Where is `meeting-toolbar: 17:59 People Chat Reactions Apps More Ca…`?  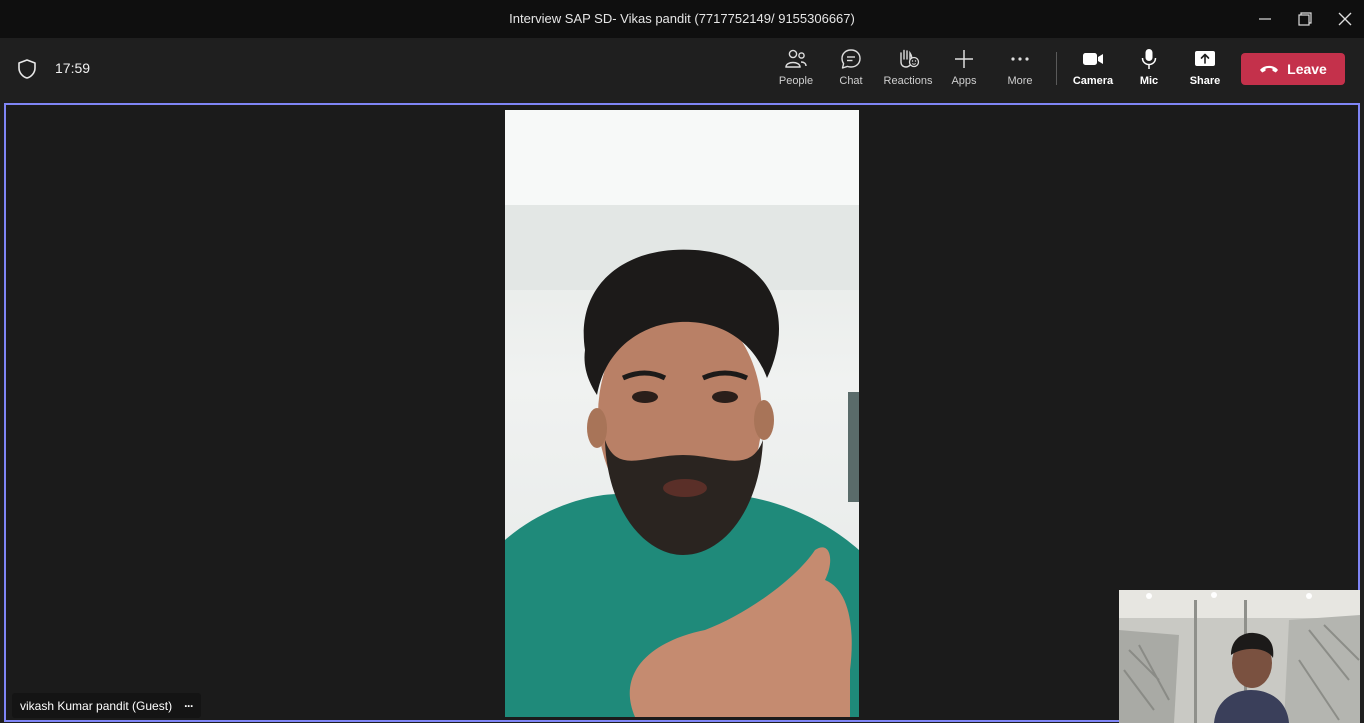
meeting-toolbar: 17:59 People Chat Reactions Apps More Ca… is located at coordinates (682, 70).